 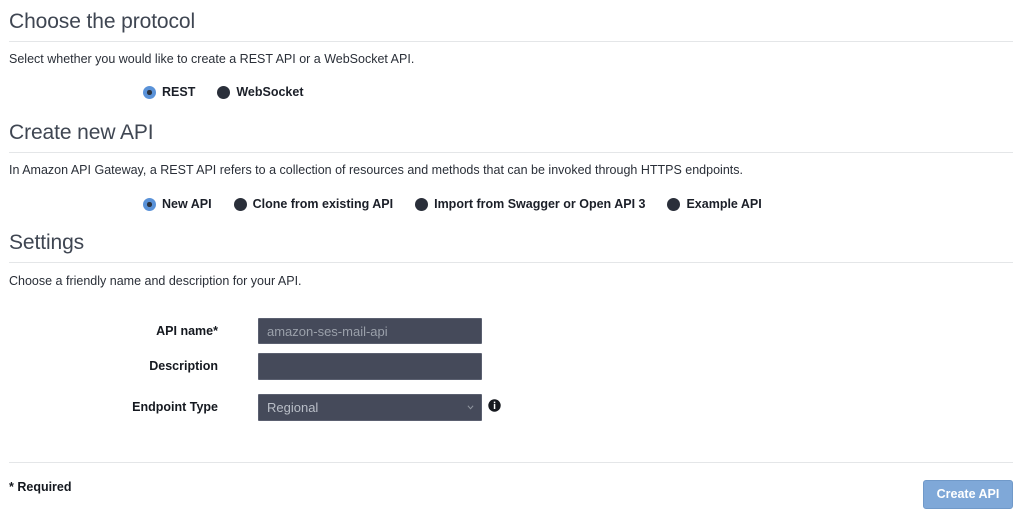 What do you see at coordinates (724, 204) in the screenshot?
I see `radio-example-api-label: Example API` at bounding box center [724, 204].